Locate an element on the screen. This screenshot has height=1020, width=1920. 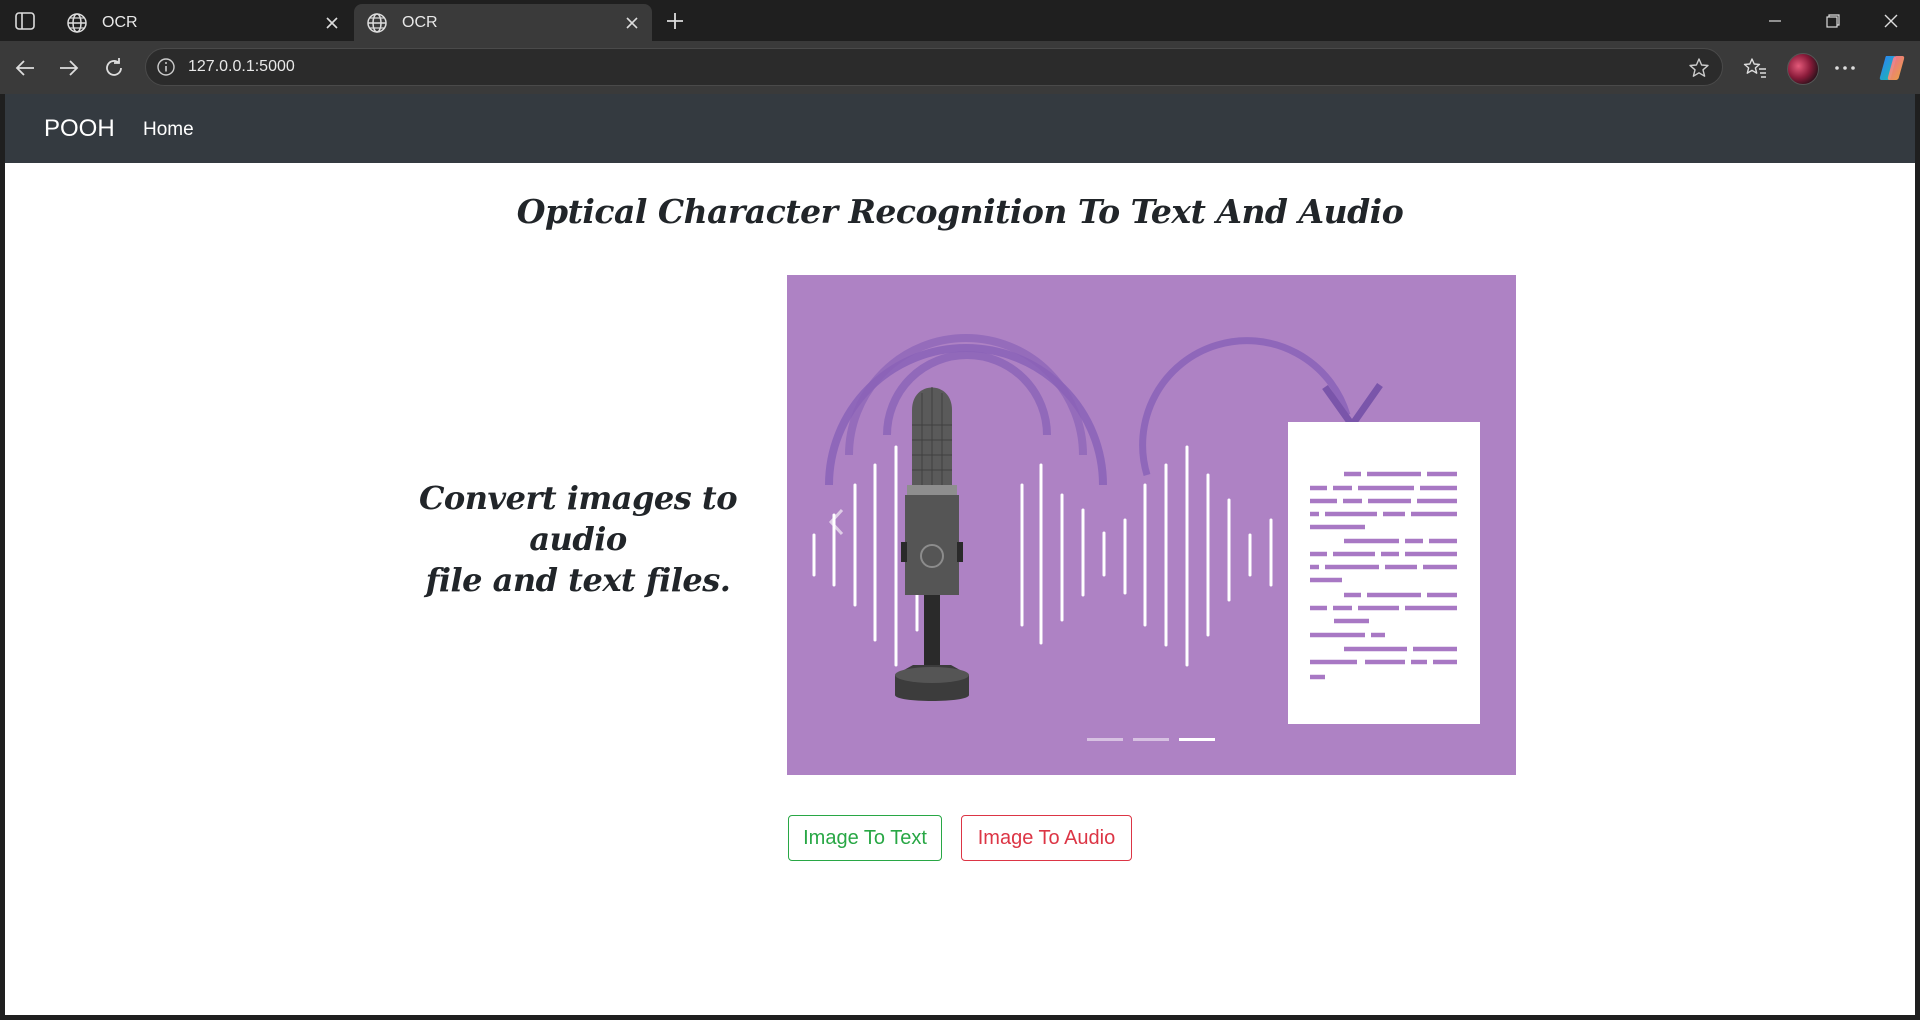
tagline-line-2: file and text files. is located at coordinates (578, 580).